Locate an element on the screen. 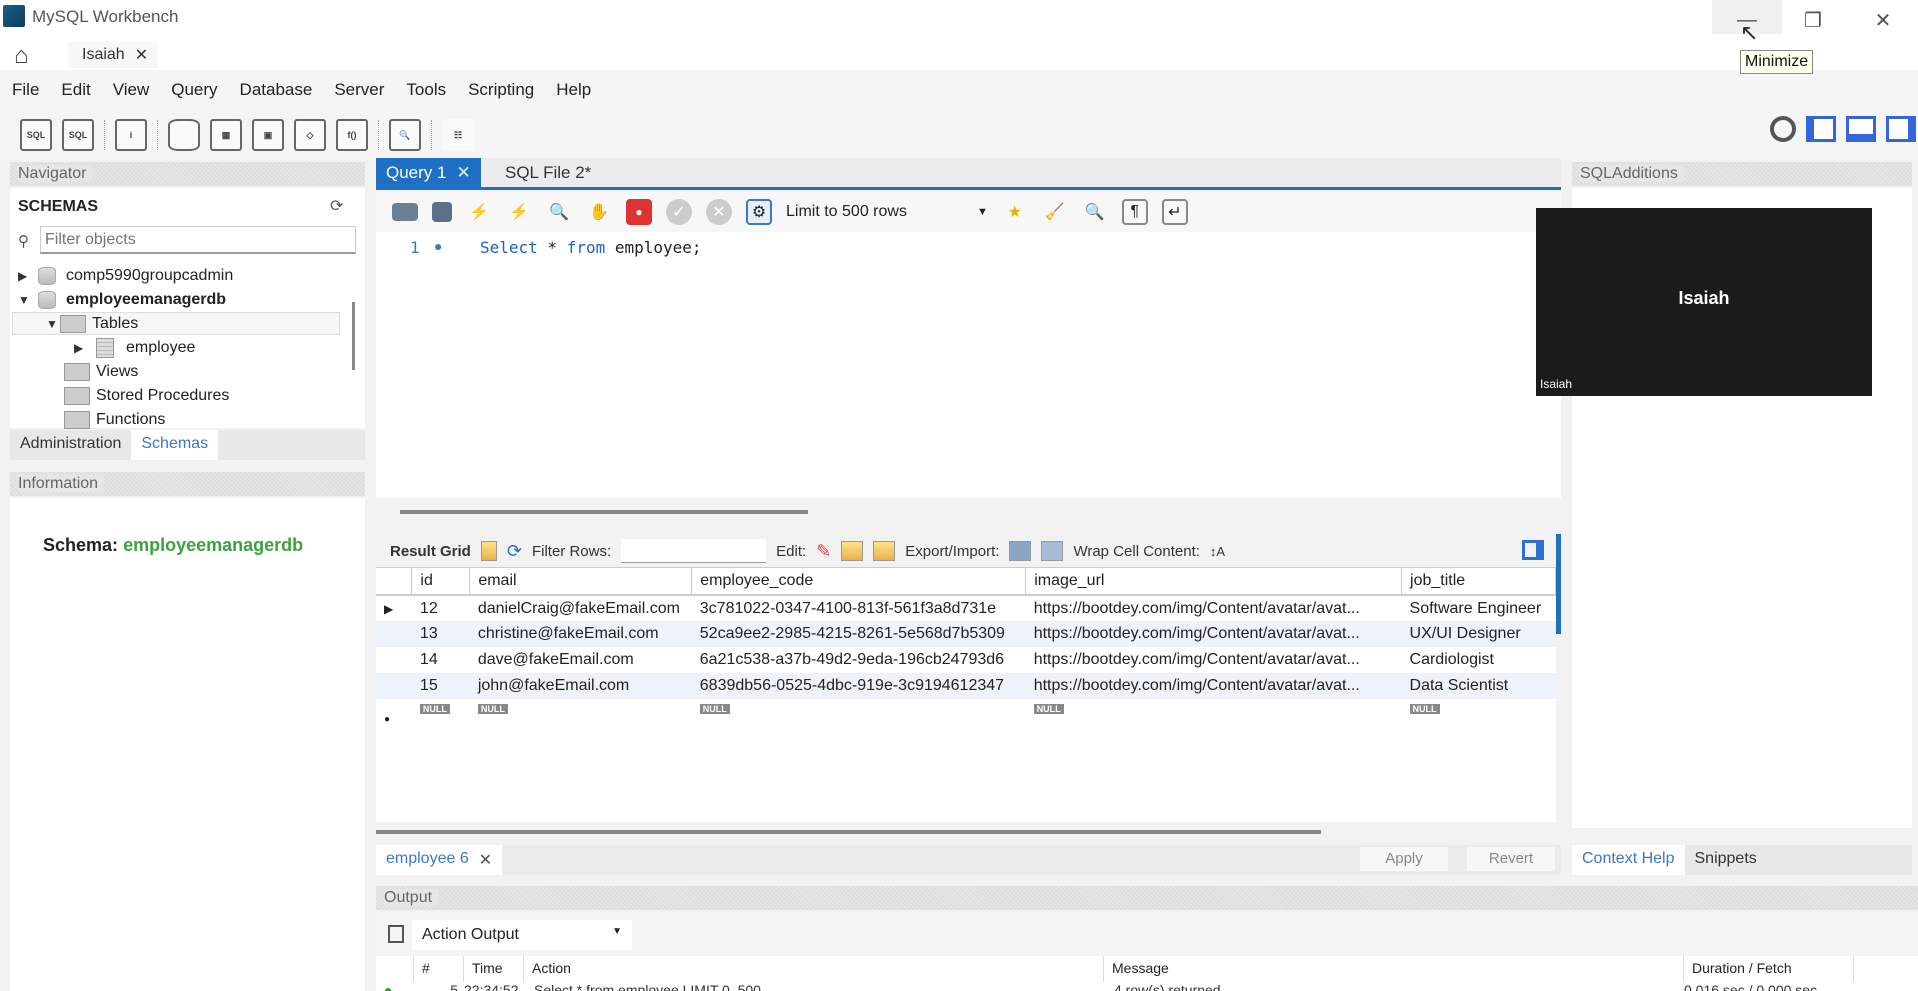  word-wrap-icon: ↵ is located at coordinates (1174, 212).